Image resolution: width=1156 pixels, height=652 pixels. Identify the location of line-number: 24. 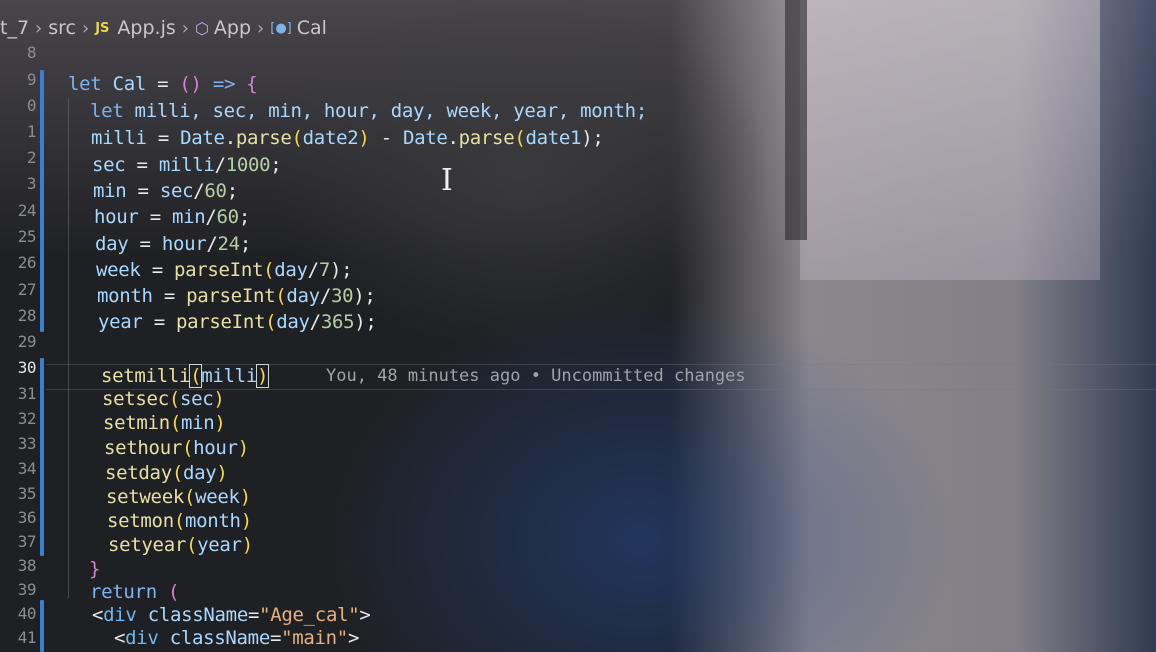
(27, 210).